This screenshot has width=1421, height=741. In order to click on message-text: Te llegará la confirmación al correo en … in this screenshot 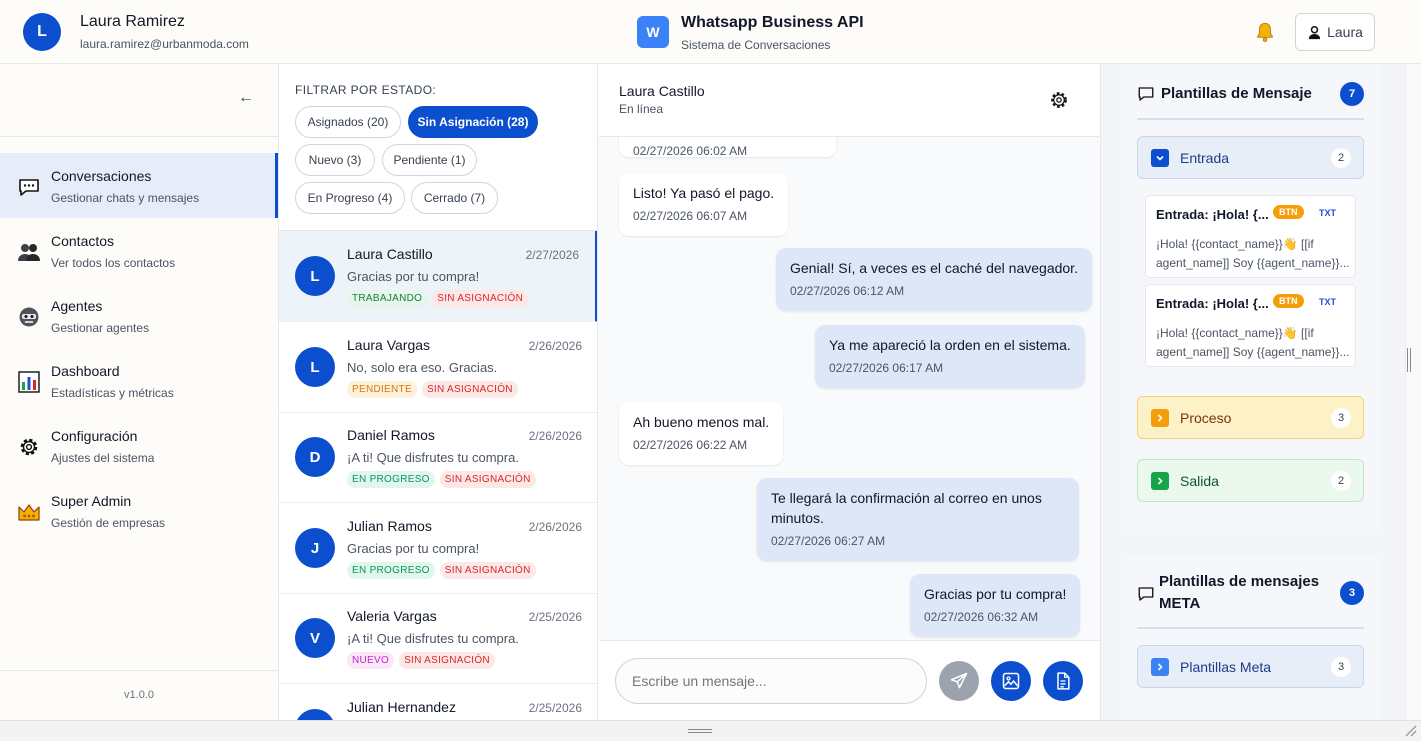, I will do `click(906, 508)`.